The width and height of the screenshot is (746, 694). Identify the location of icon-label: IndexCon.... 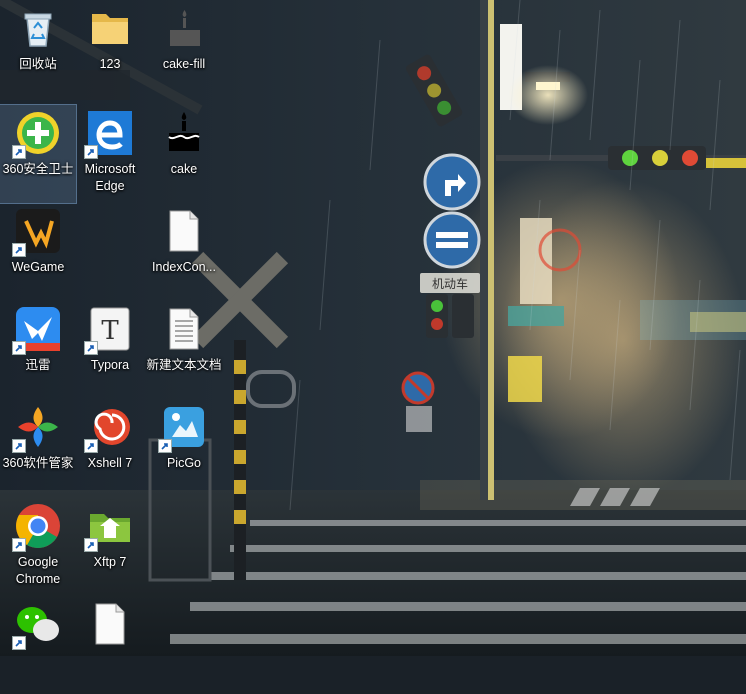
(184, 267).